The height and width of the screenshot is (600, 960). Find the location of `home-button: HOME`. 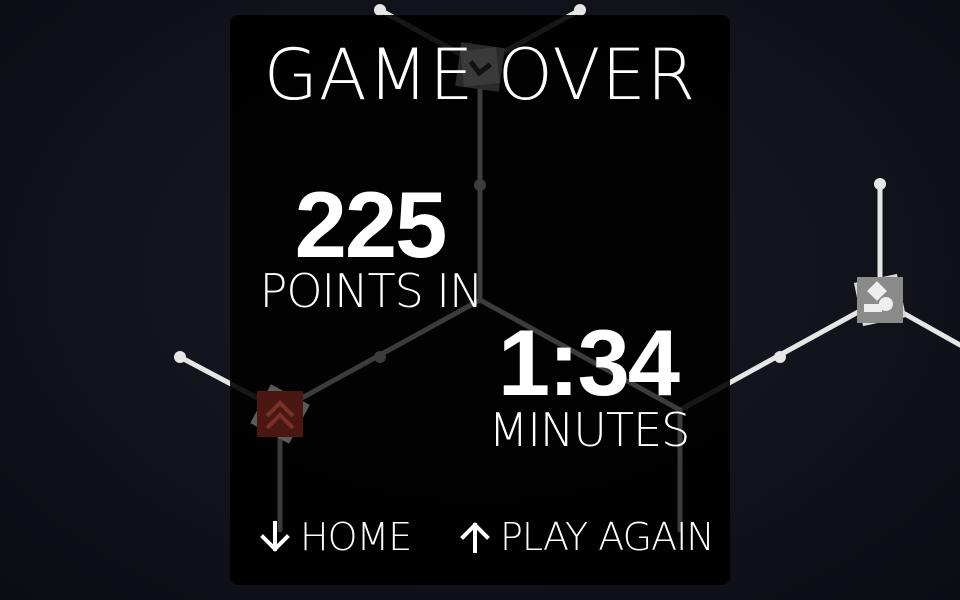

home-button: HOME is located at coordinates (335, 537).